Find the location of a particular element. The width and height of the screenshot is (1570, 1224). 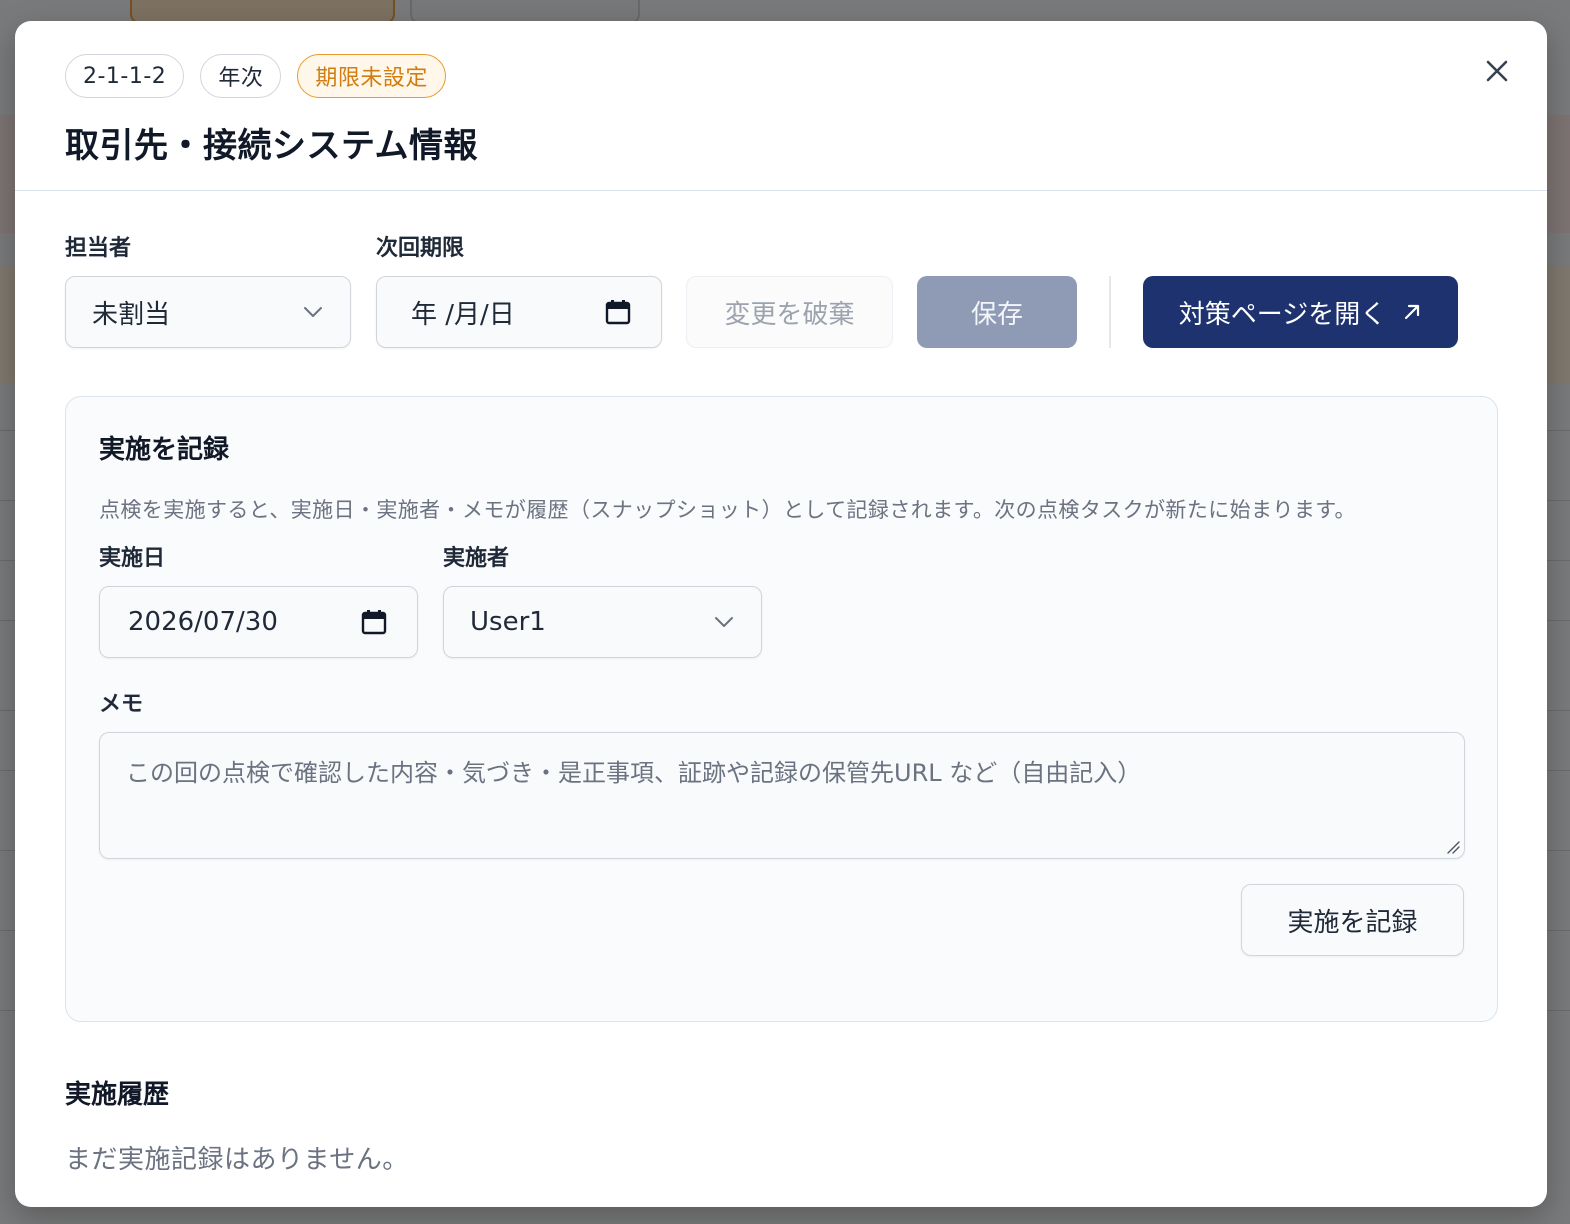

deadline-field: 次回期限 年 /月/日 is located at coordinates (519, 289).